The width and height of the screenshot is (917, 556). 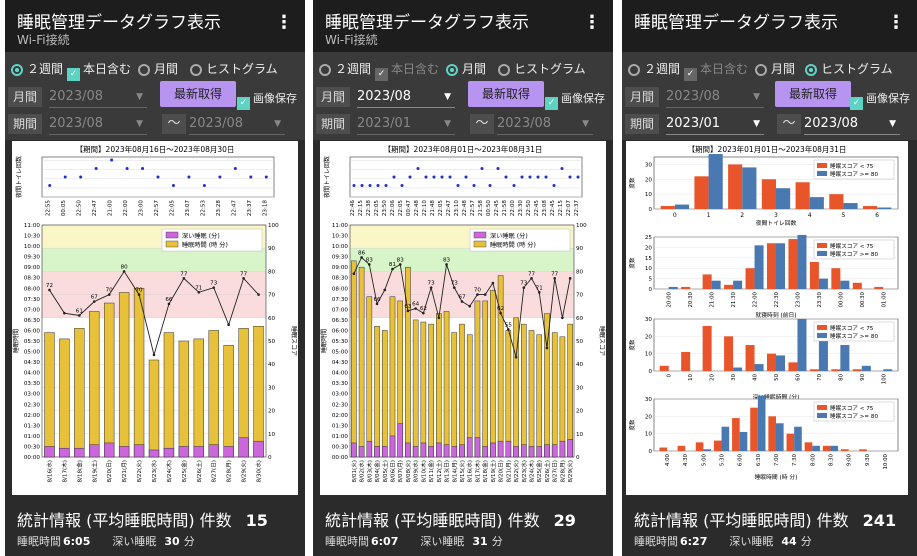 What do you see at coordinates (423, 471) in the screenshot?
I see `date-tick-label: 8/10(木)` at bounding box center [423, 471].